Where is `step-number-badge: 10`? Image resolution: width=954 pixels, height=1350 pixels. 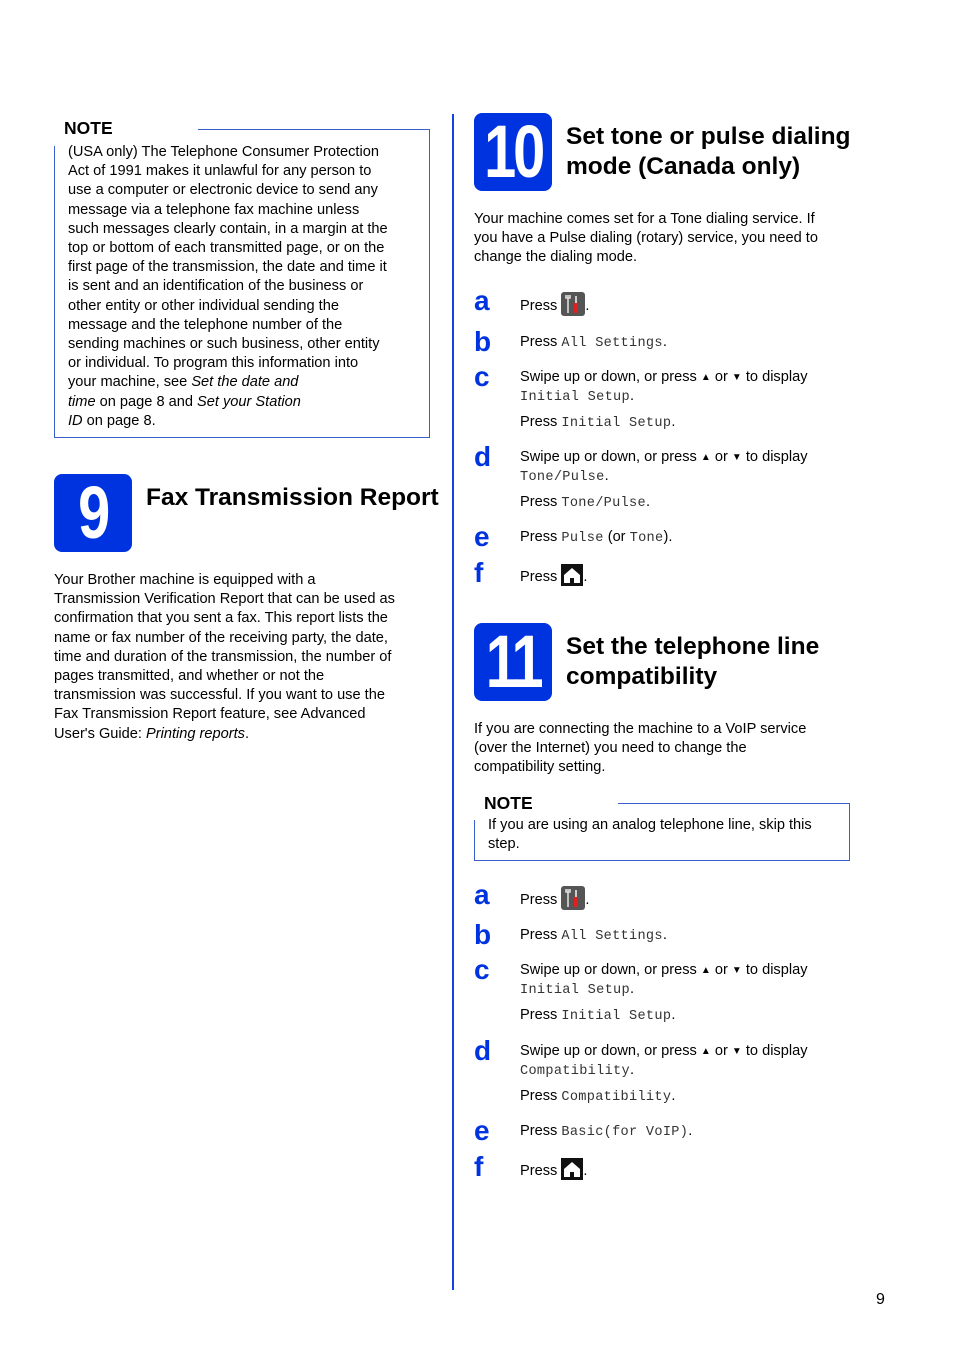 step-number-badge: 10 is located at coordinates (513, 152).